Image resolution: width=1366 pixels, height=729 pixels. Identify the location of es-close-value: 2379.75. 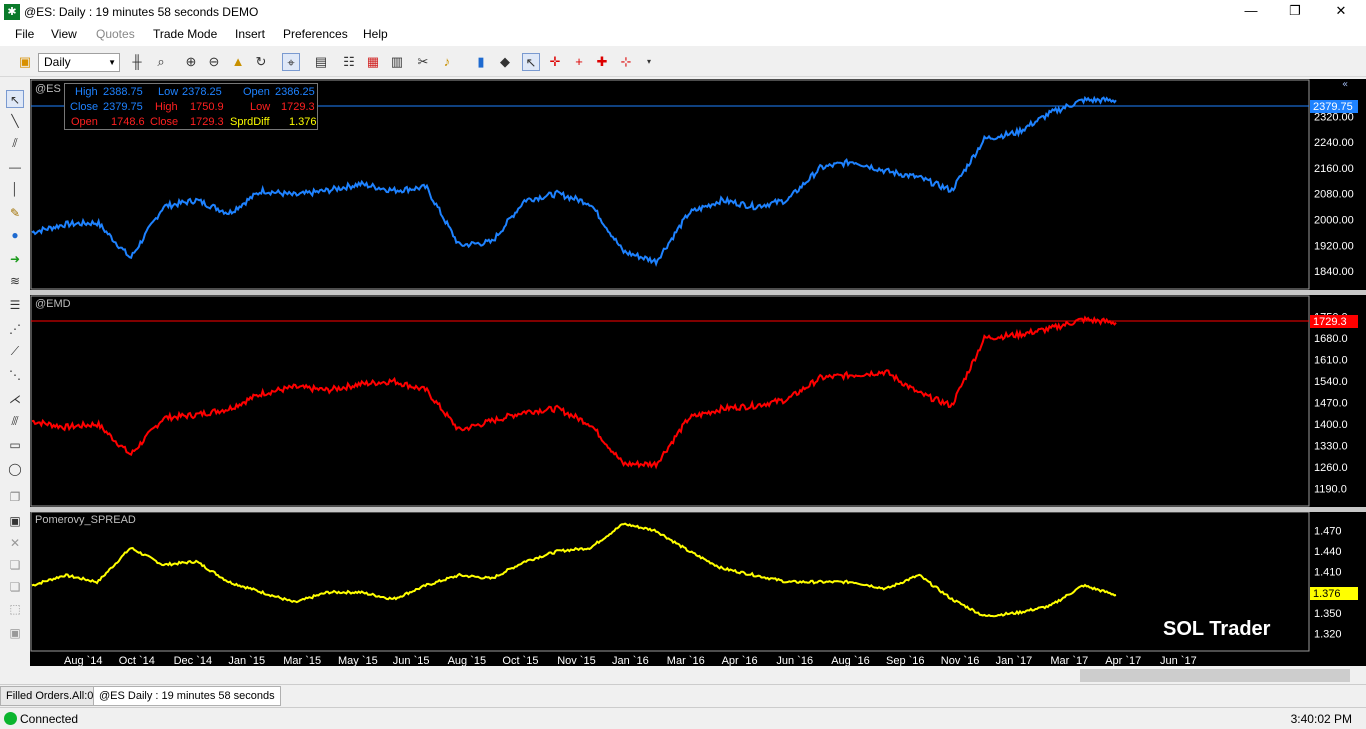
(123, 107).